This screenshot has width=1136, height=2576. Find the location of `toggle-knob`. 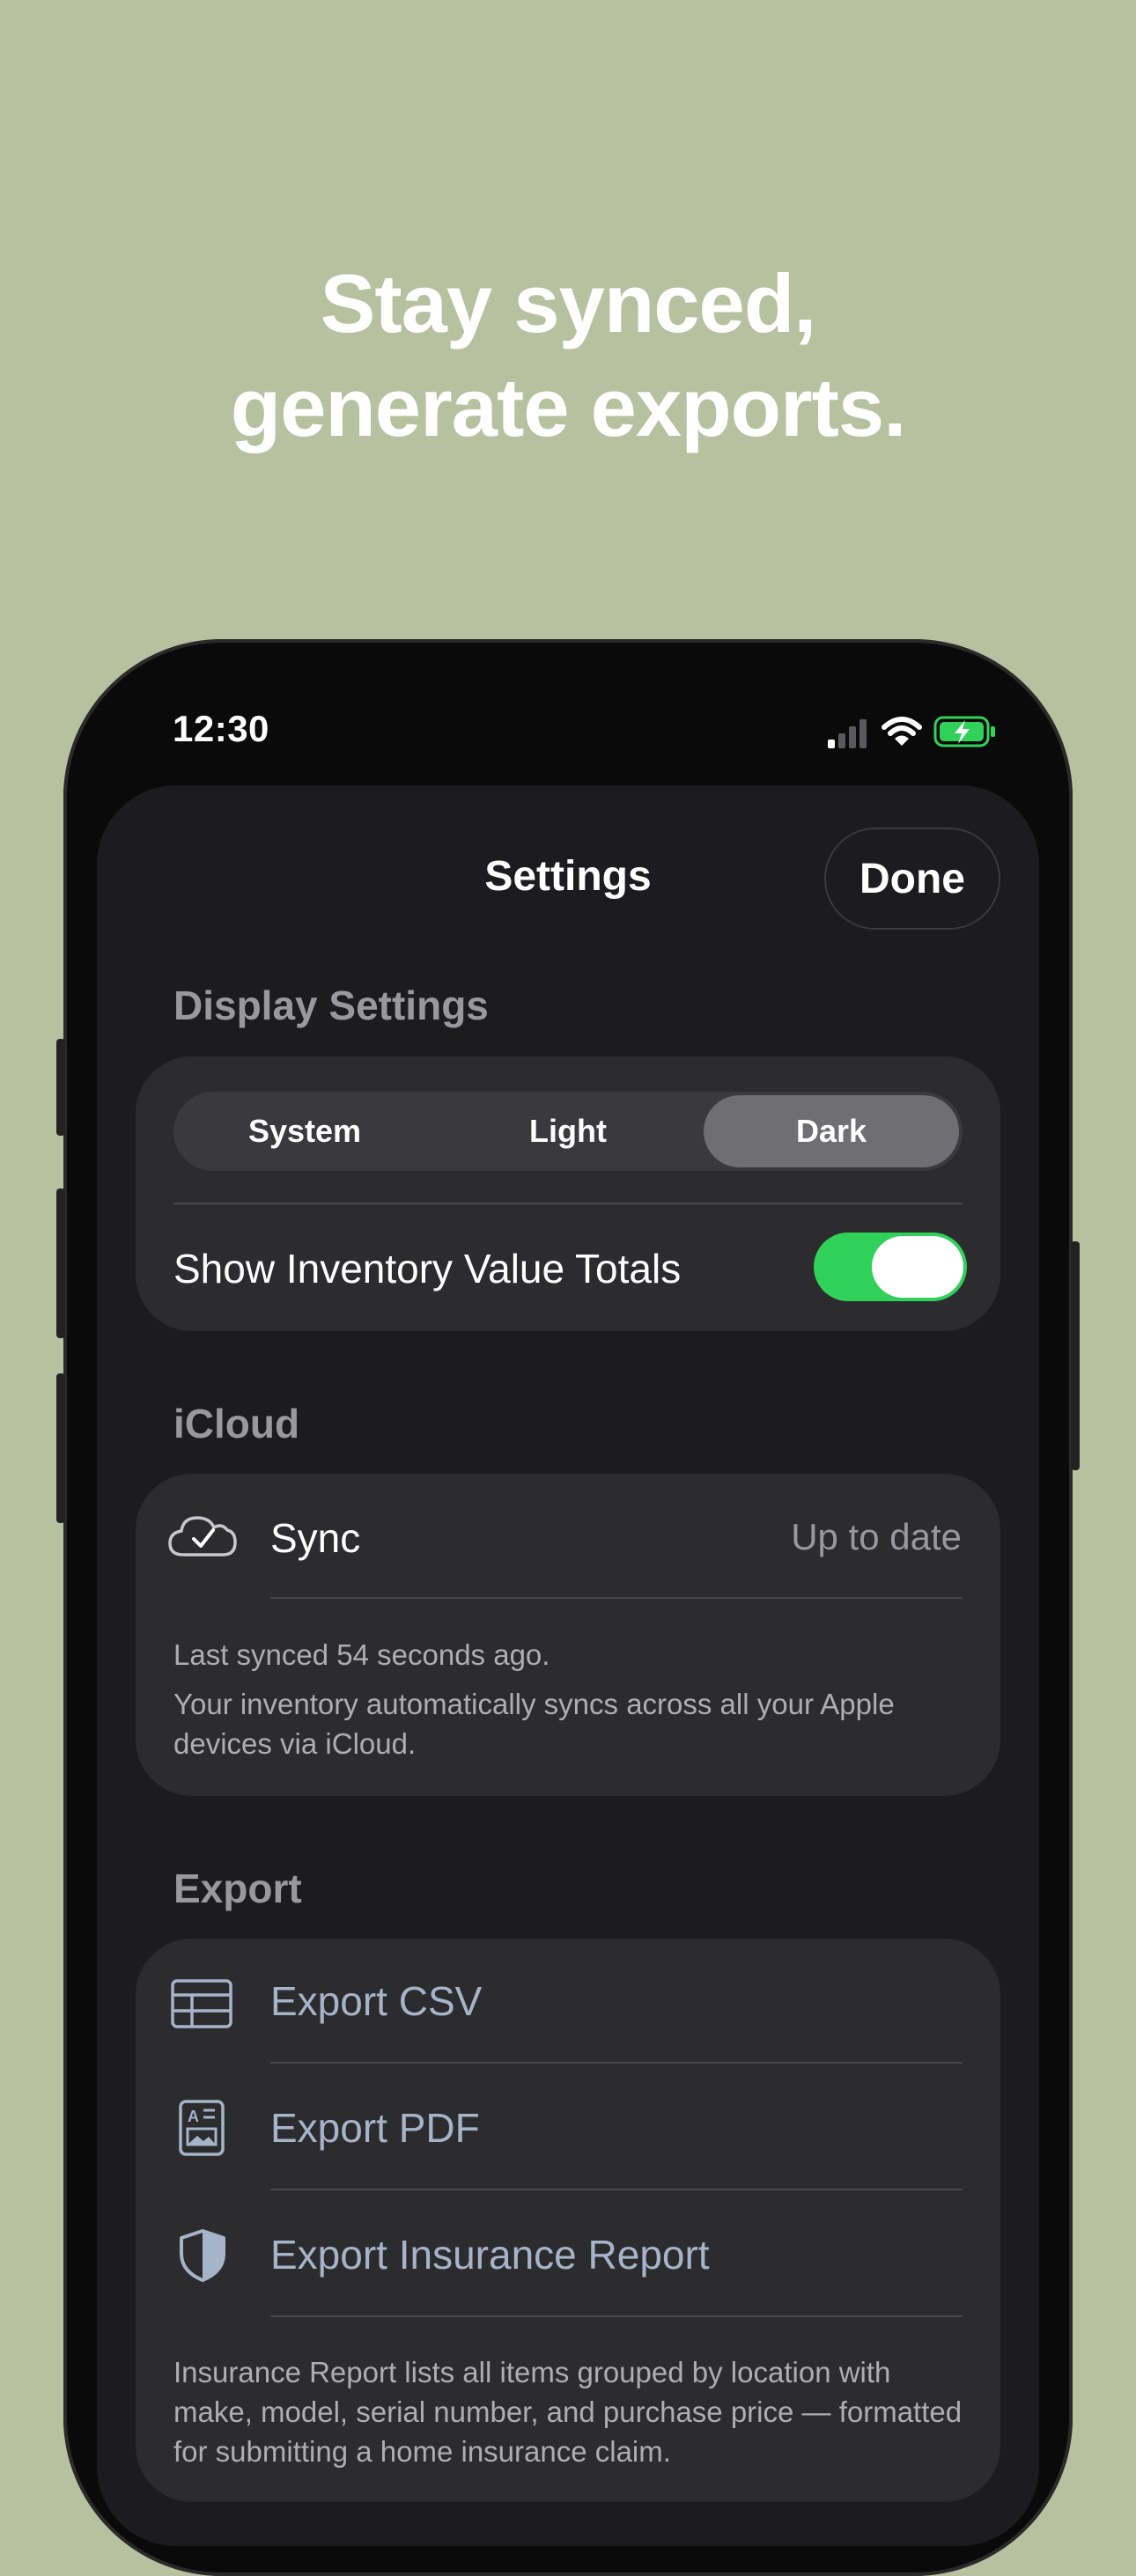

toggle-knob is located at coordinates (918, 1267).